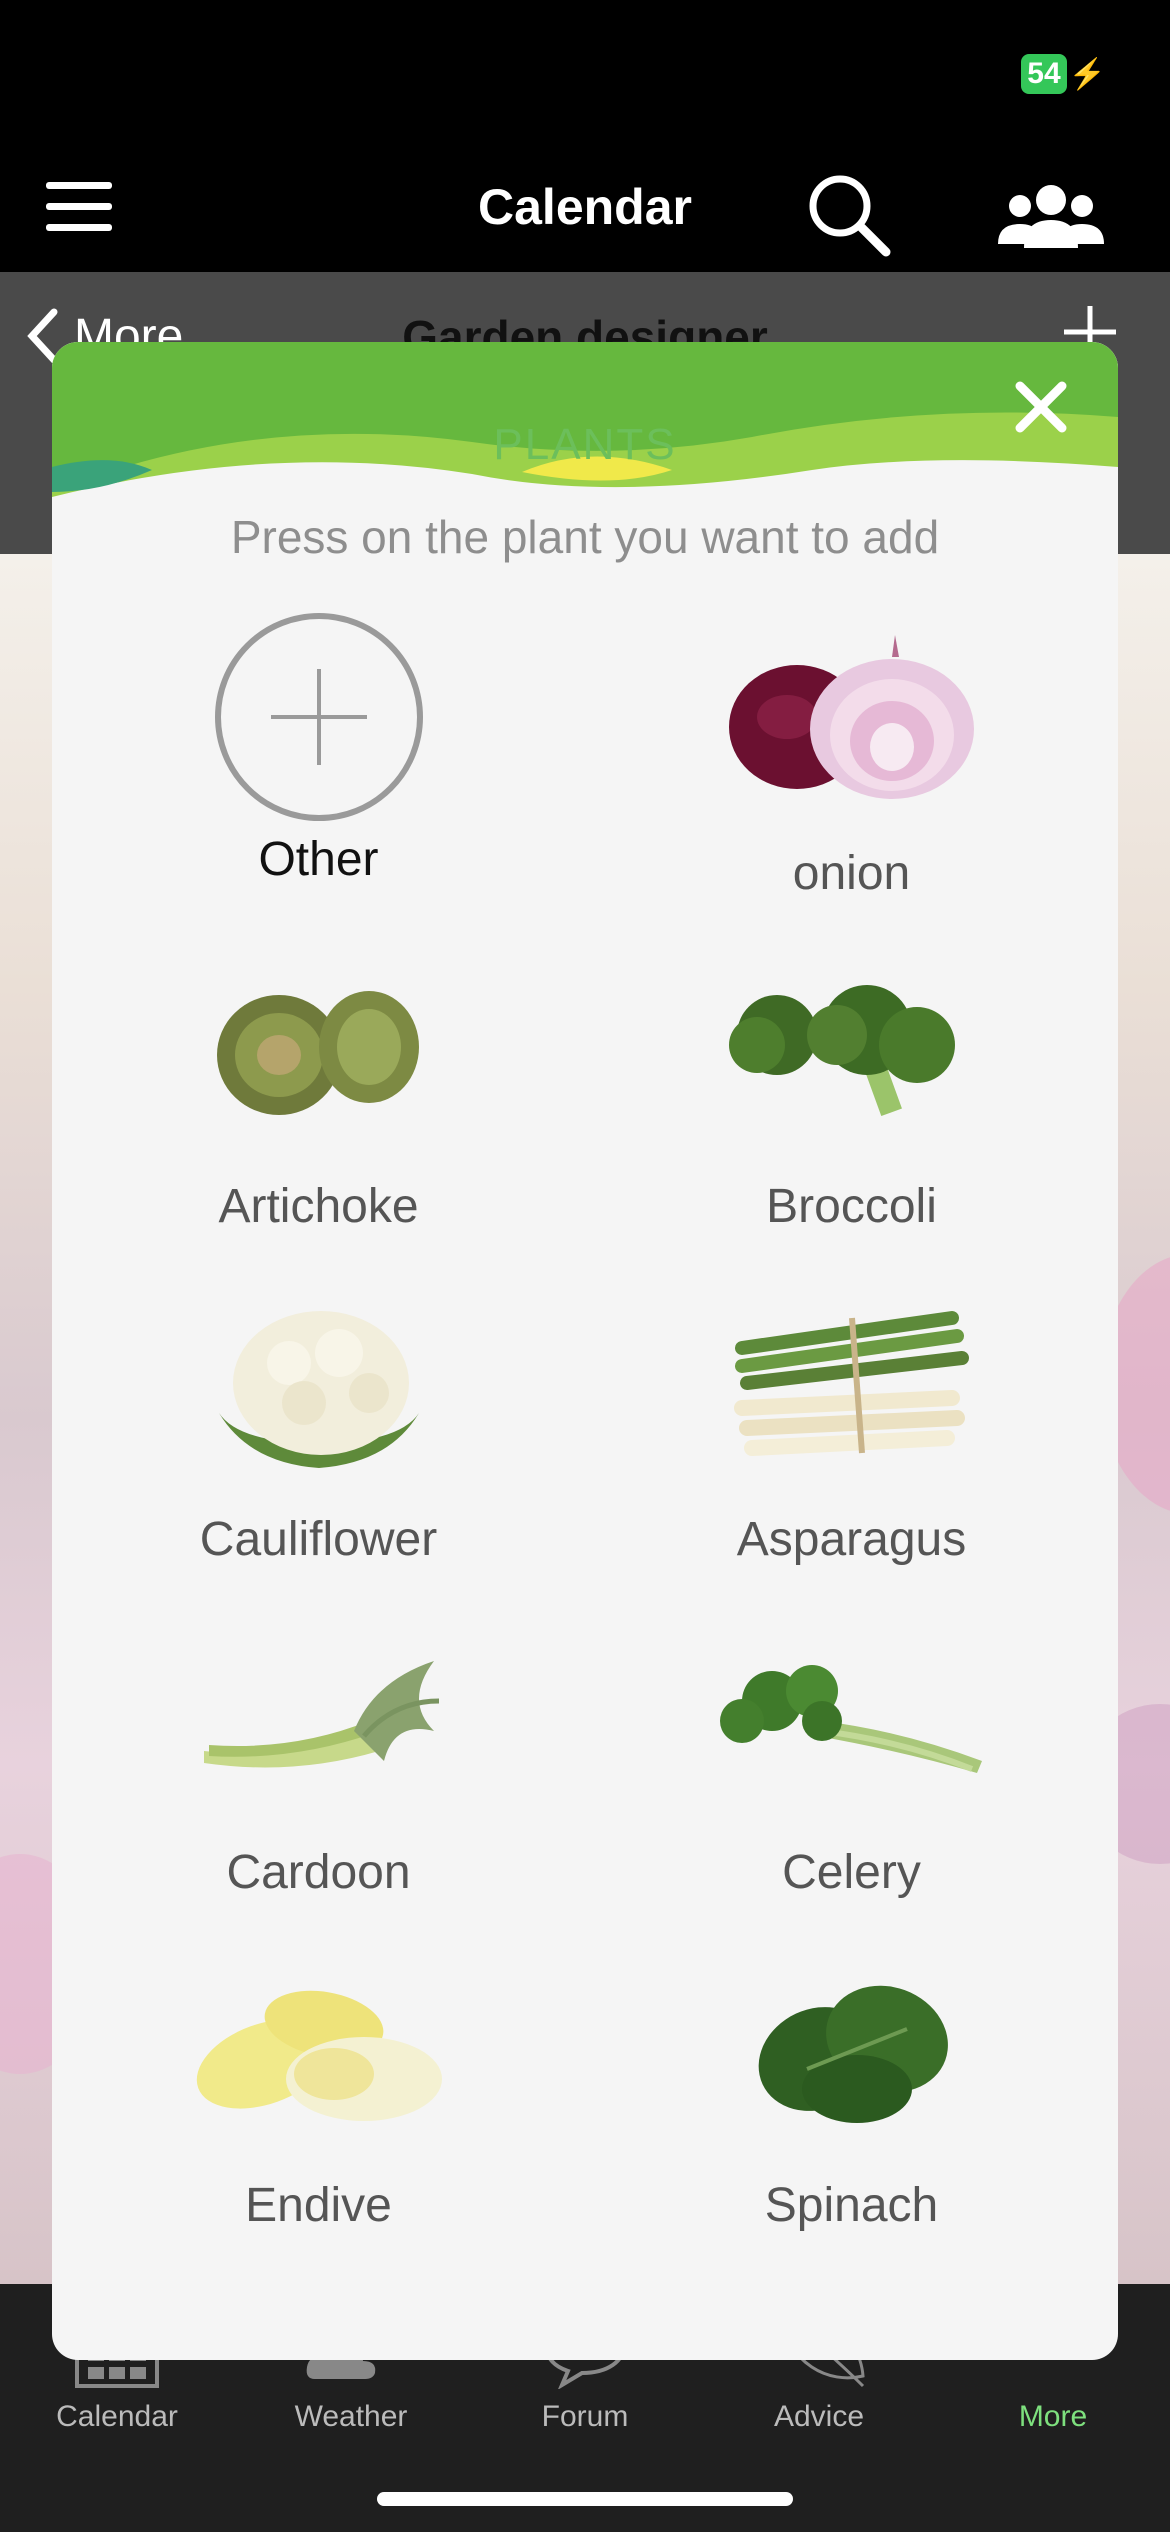 The height and width of the screenshot is (2532, 1170). Describe the element at coordinates (585, 444) in the screenshot. I see `modal-title: PLANTS` at that location.